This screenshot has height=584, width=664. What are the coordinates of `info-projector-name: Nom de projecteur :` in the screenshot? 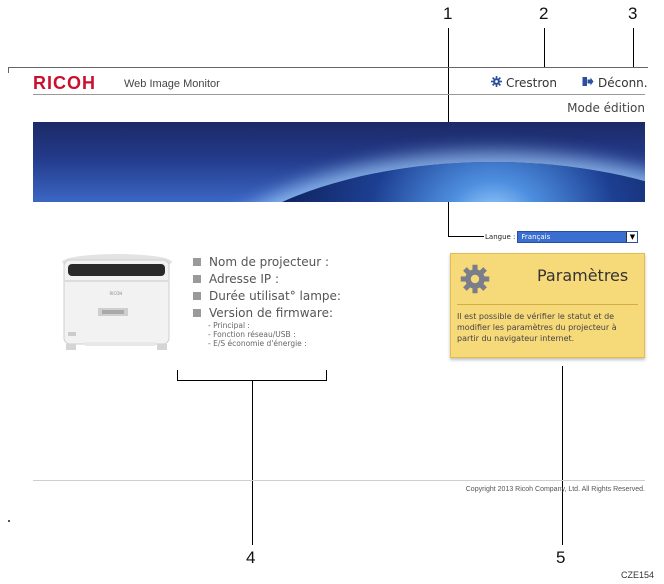 It's located at (267, 261).